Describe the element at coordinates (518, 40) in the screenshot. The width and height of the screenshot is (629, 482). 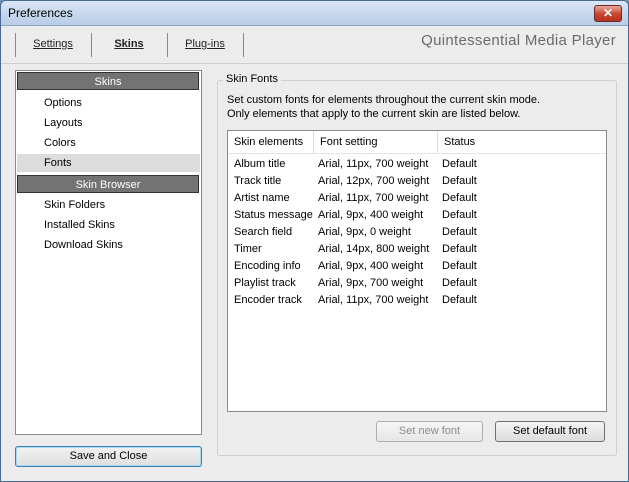
I see `app-name: Quintessential Media Player` at that location.